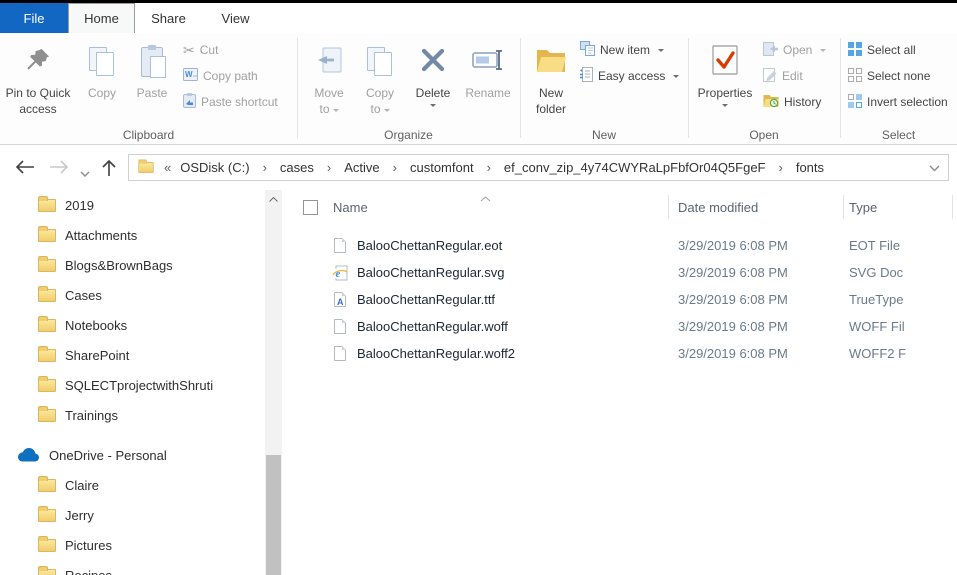 The height and width of the screenshot is (575, 957). What do you see at coordinates (733, 299) in the screenshot?
I see `file-date-modified: 3/29/2019 6:08 PM` at bounding box center [733, 299].